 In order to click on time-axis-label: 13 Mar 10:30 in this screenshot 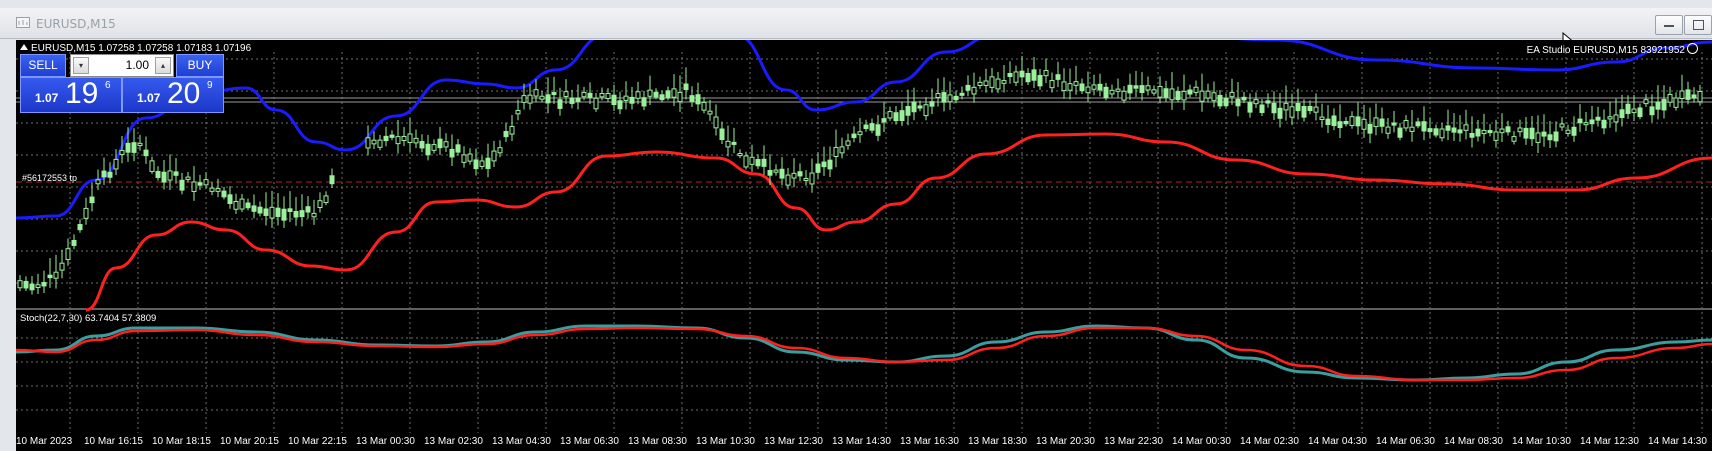, I will do `click(725, 441)`.